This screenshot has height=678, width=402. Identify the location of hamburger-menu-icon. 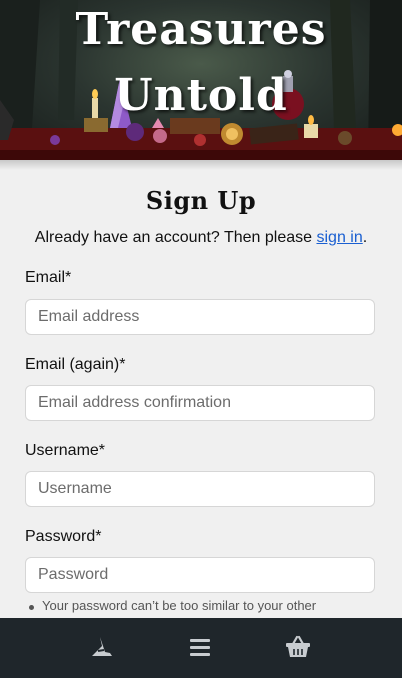
(200, 647).